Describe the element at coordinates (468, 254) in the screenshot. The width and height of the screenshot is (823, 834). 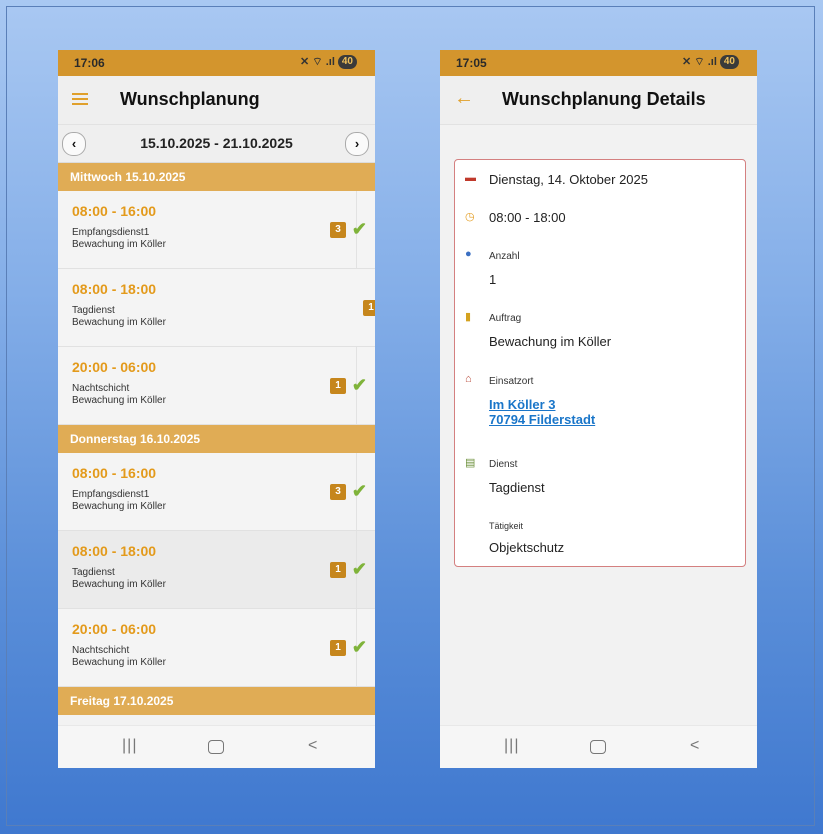
I see `people-icon: ●` at that location.